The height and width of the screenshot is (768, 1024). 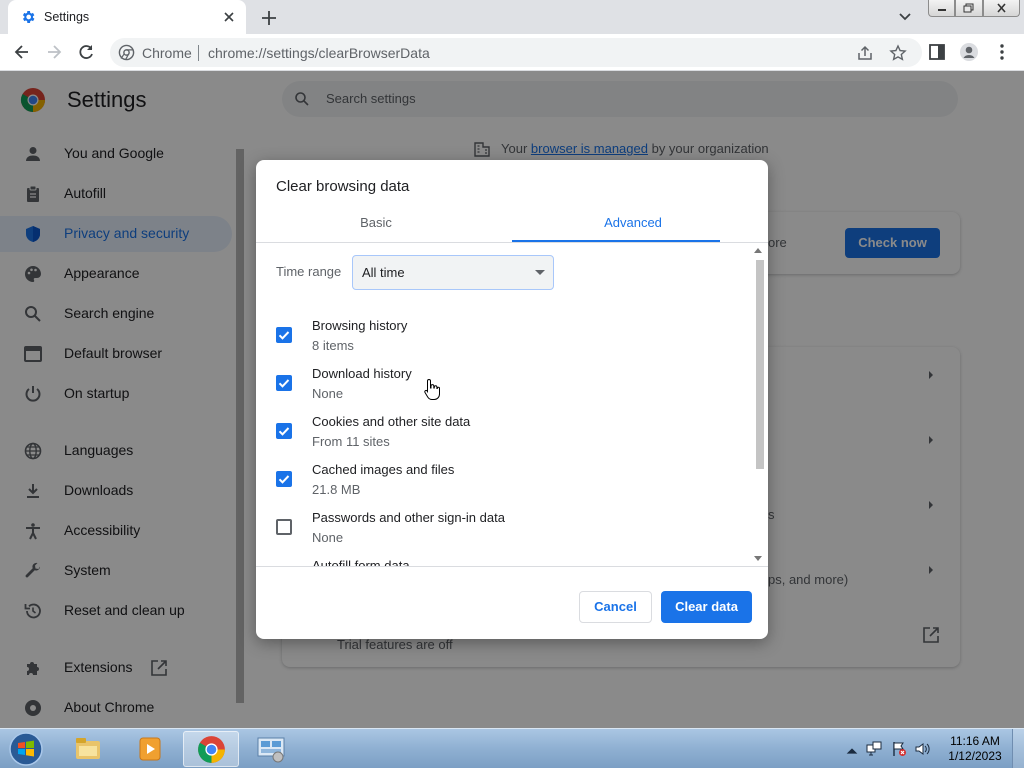 What do you see at coordinates (975, 756) in the screenshot?
I see `clock-date: 1/12/2023` at bounding box center [975, 756].